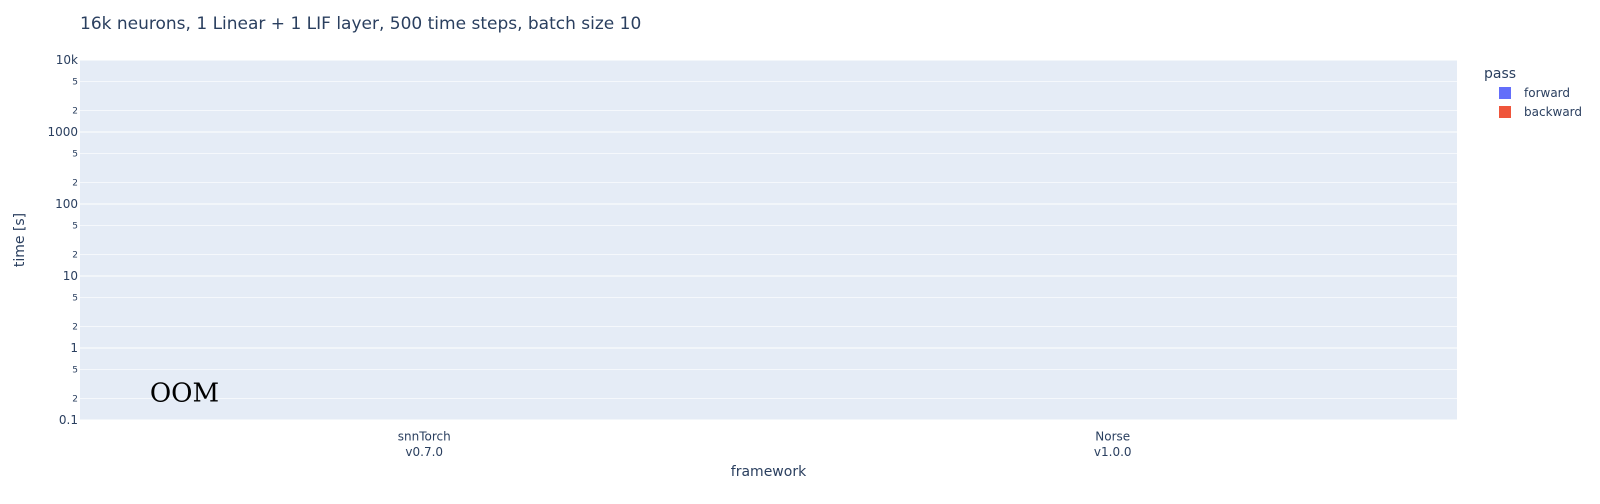 This screenshot has width=1600, height=504. I want to click on x-tick-label: snnTorch v0.7.0, so click(424, 445).